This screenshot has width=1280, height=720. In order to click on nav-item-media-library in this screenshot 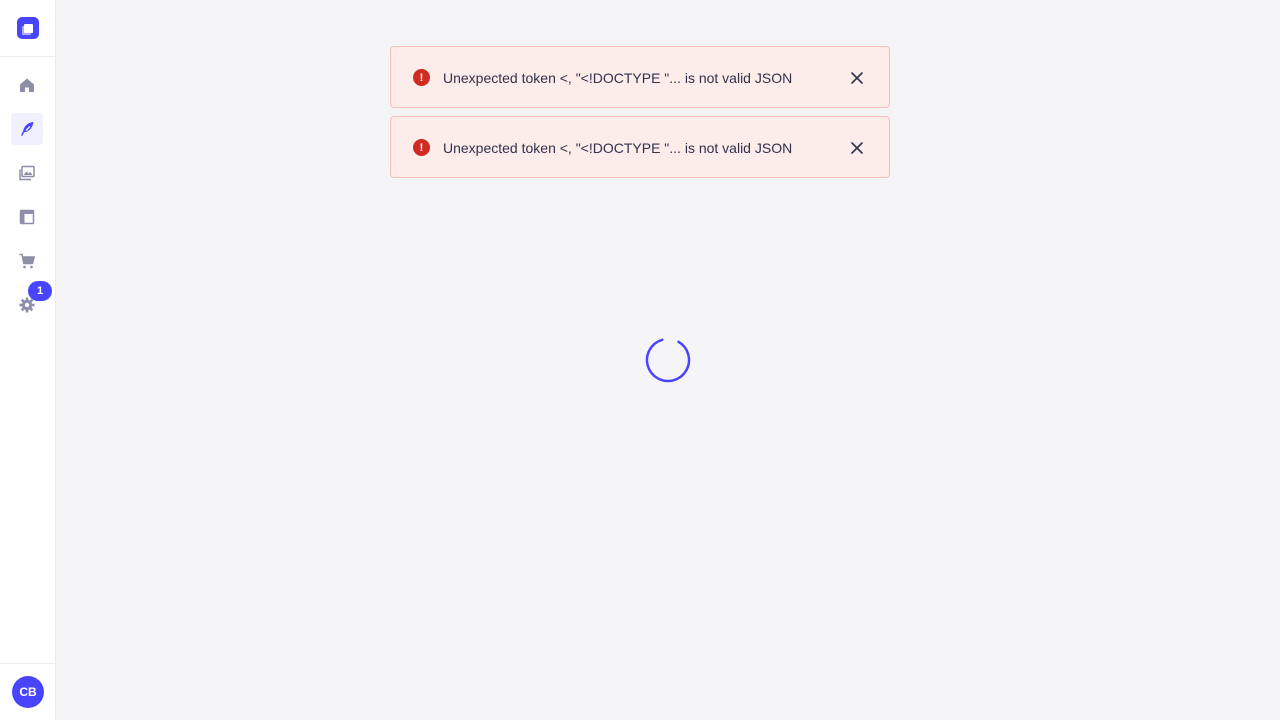, I will do `click(27, 173)`.